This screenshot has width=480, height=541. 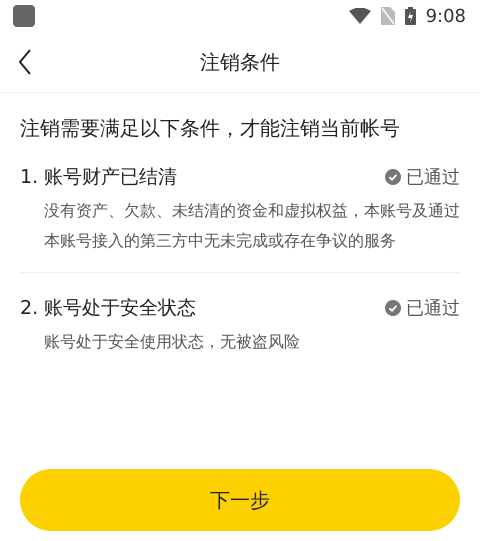 What do you see at coordinates (240, 62) in the screenshot?
I see `page-title: 注销条件` at bounding box center [240, 62].